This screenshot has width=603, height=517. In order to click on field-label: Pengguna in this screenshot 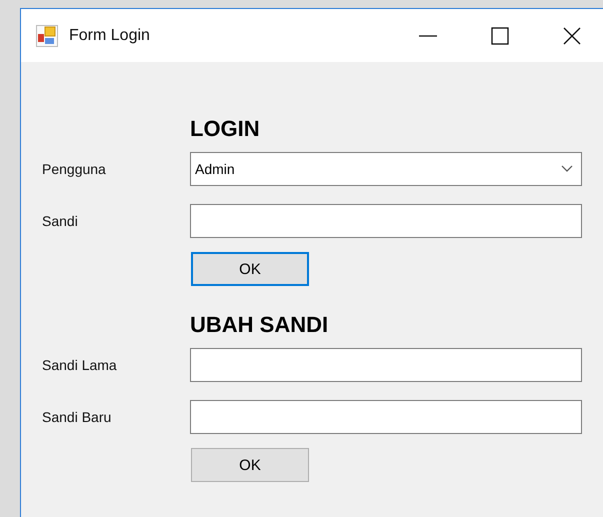, I will do `click(74, 169)`.